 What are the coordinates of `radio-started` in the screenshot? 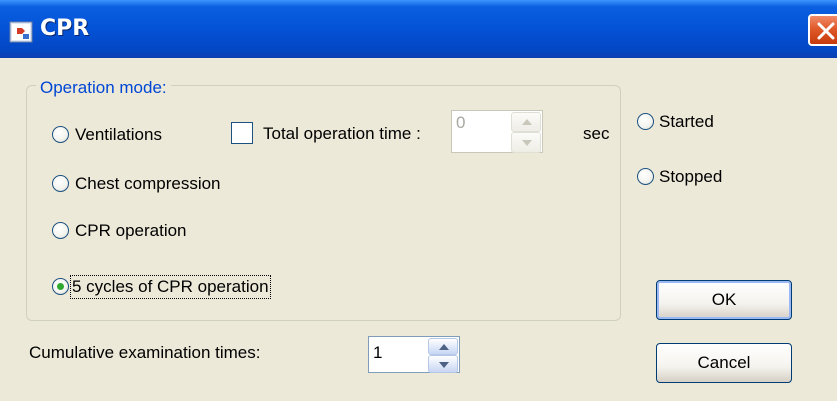 It's located at (645, 121).